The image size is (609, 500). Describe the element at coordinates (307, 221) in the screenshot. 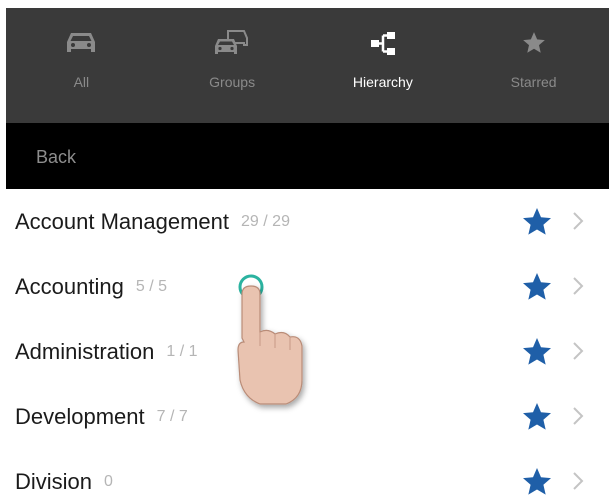

I see `list-item: Account Management 29 / 29` at that location.